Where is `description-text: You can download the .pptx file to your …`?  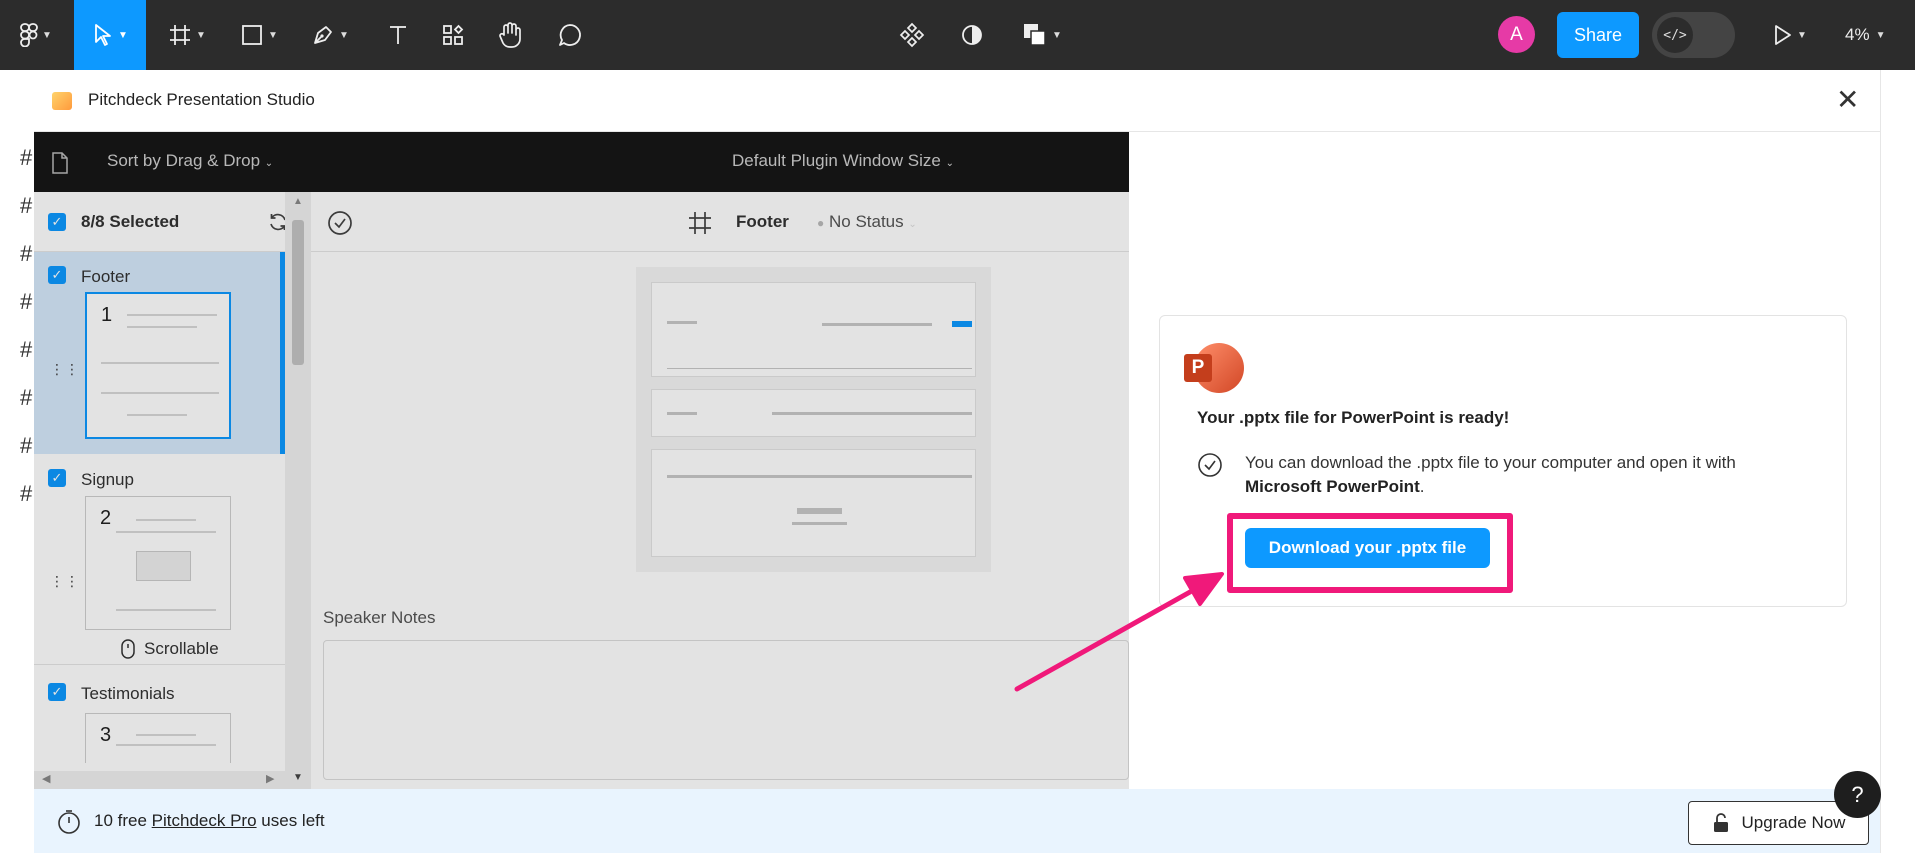
description-text: You can download the .pptx file to your … is located at coordinates (1490, 462).